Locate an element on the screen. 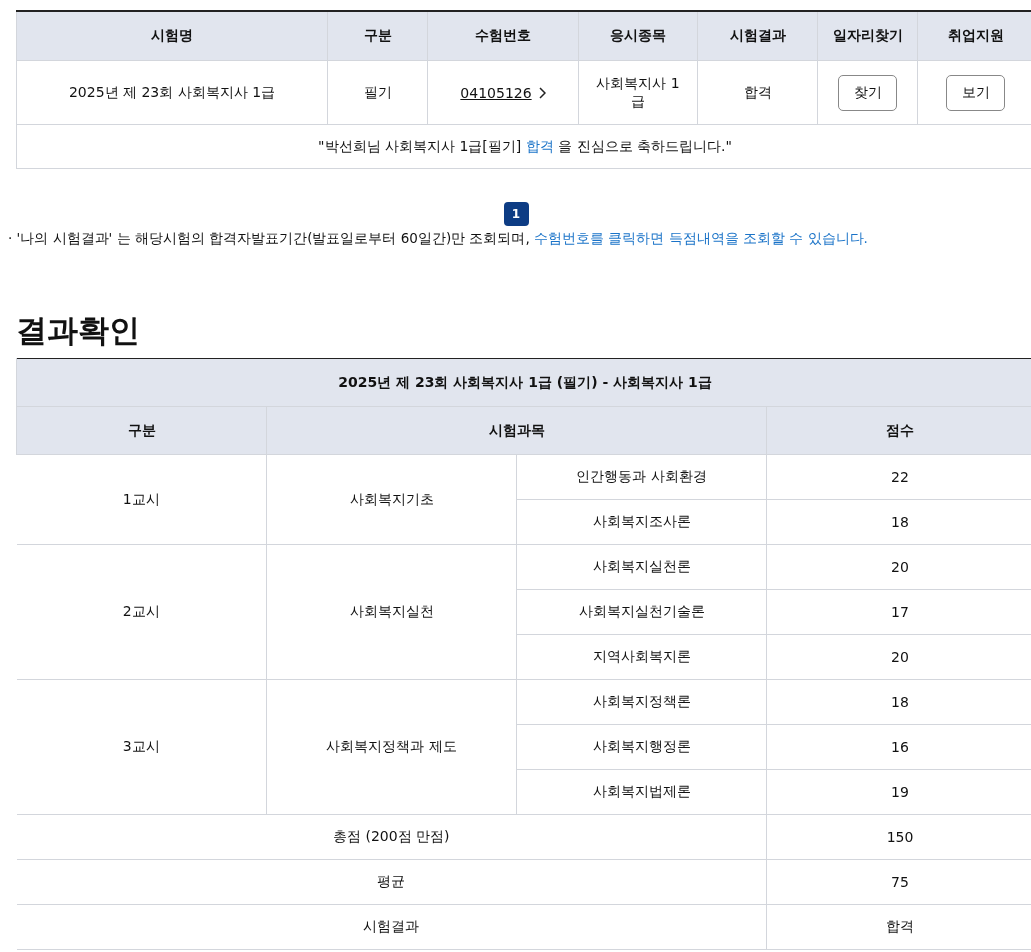 The height and width of the screenshot is (952, 1031). table-cell: 합격 is located at coordinates (757, 92).